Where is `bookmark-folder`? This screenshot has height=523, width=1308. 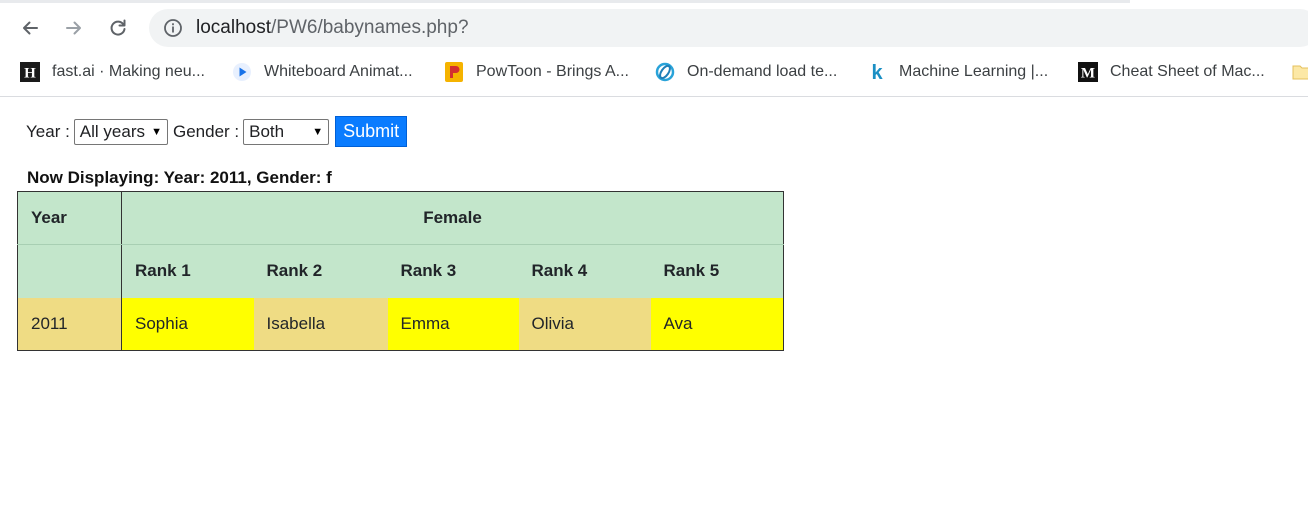
bookmark-folder is located at coordinates (1300, 72).